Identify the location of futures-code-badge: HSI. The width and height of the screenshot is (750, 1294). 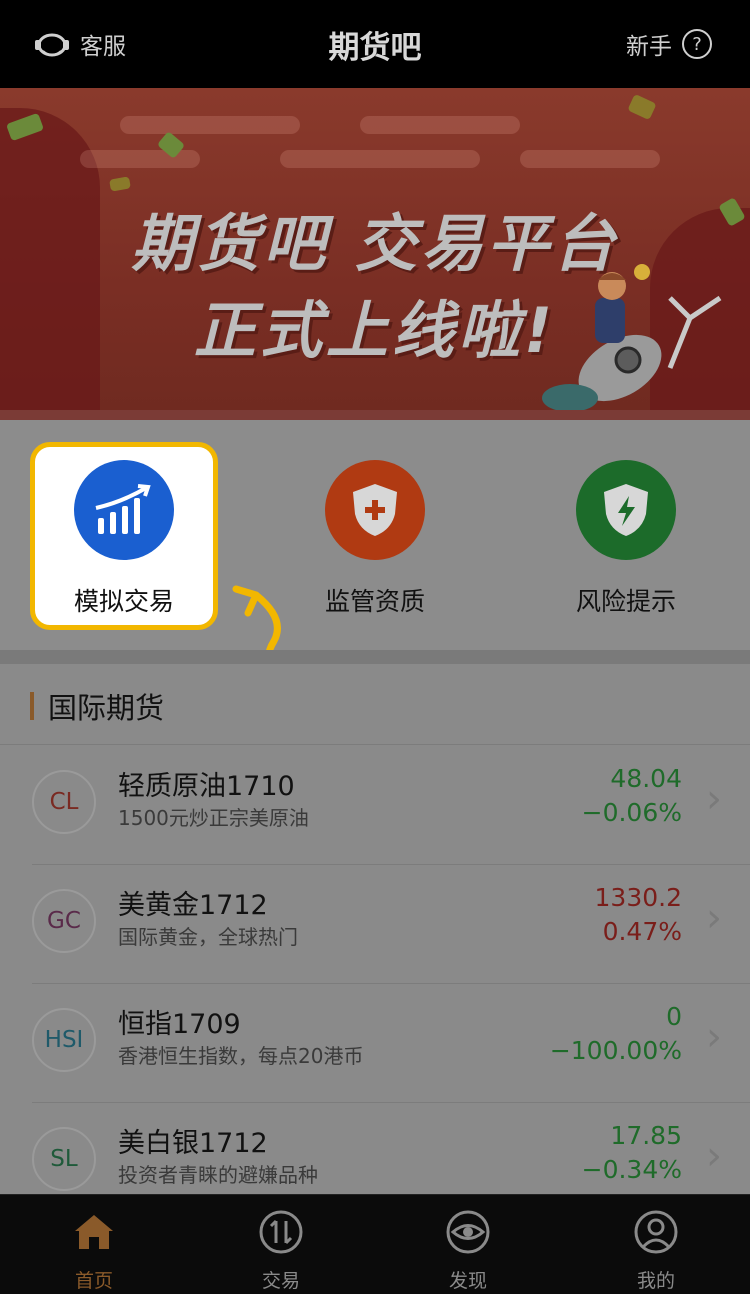
(64, 1040).